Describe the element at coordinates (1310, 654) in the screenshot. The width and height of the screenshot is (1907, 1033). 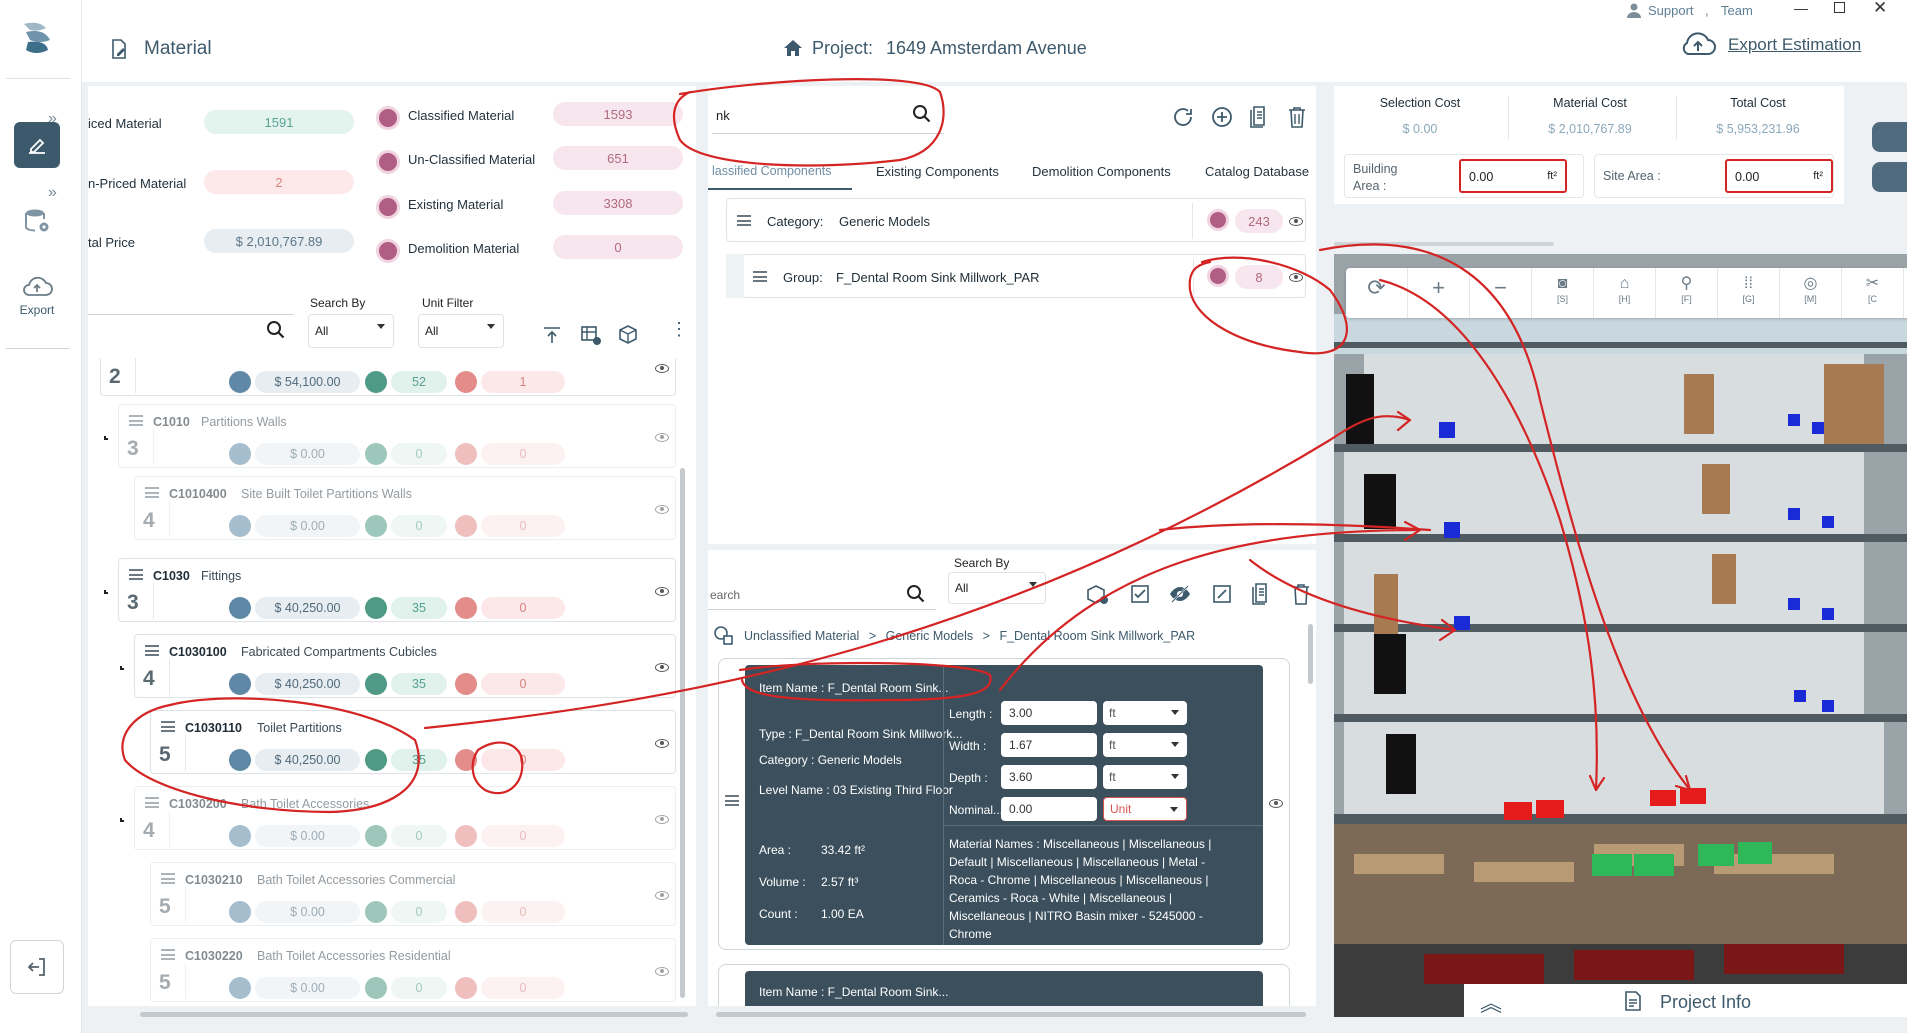
I see `items-scrollbar` at that location.